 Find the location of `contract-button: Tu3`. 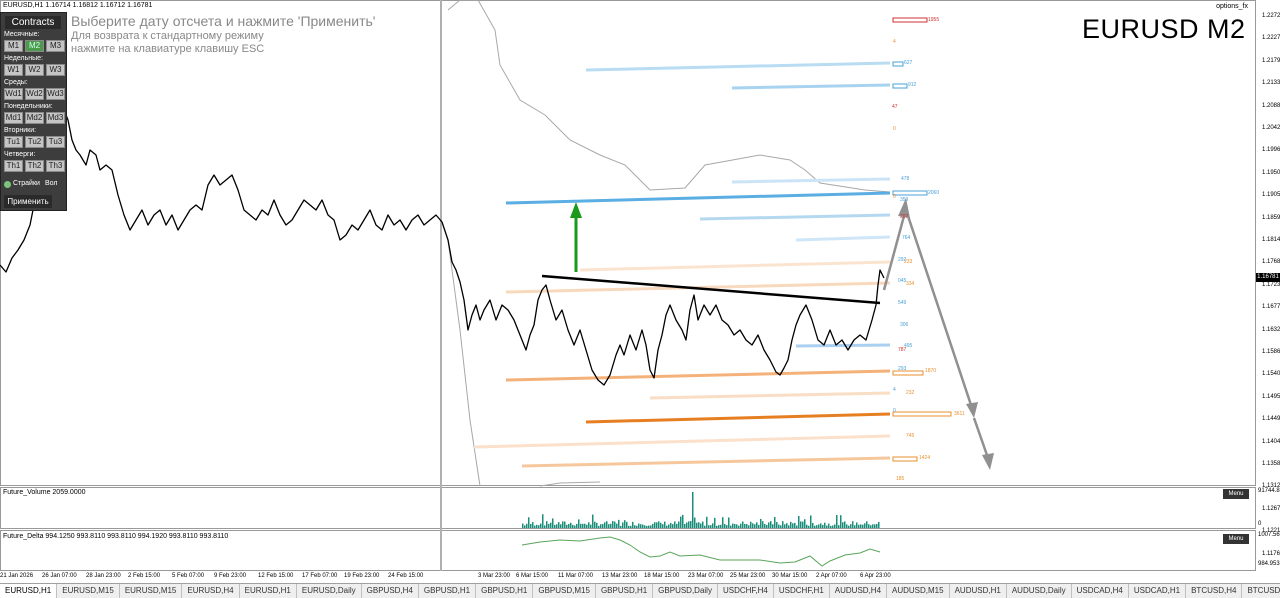

contract-button: Tu3 is located at coordinates (55, 142).